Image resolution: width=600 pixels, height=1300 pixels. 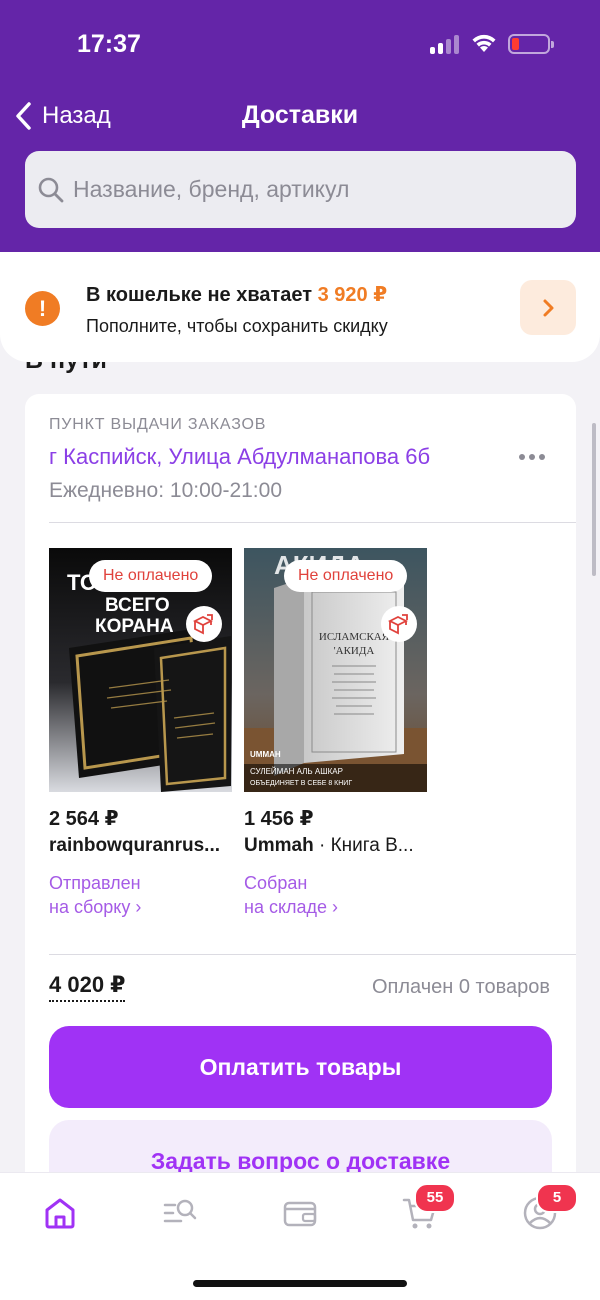 What do you see at coordinates (239, 457) in the screenshot?
I see `pickup-address: г Каспийск, Улица Абдулманапова 6б` at bounding box center [239, 457].